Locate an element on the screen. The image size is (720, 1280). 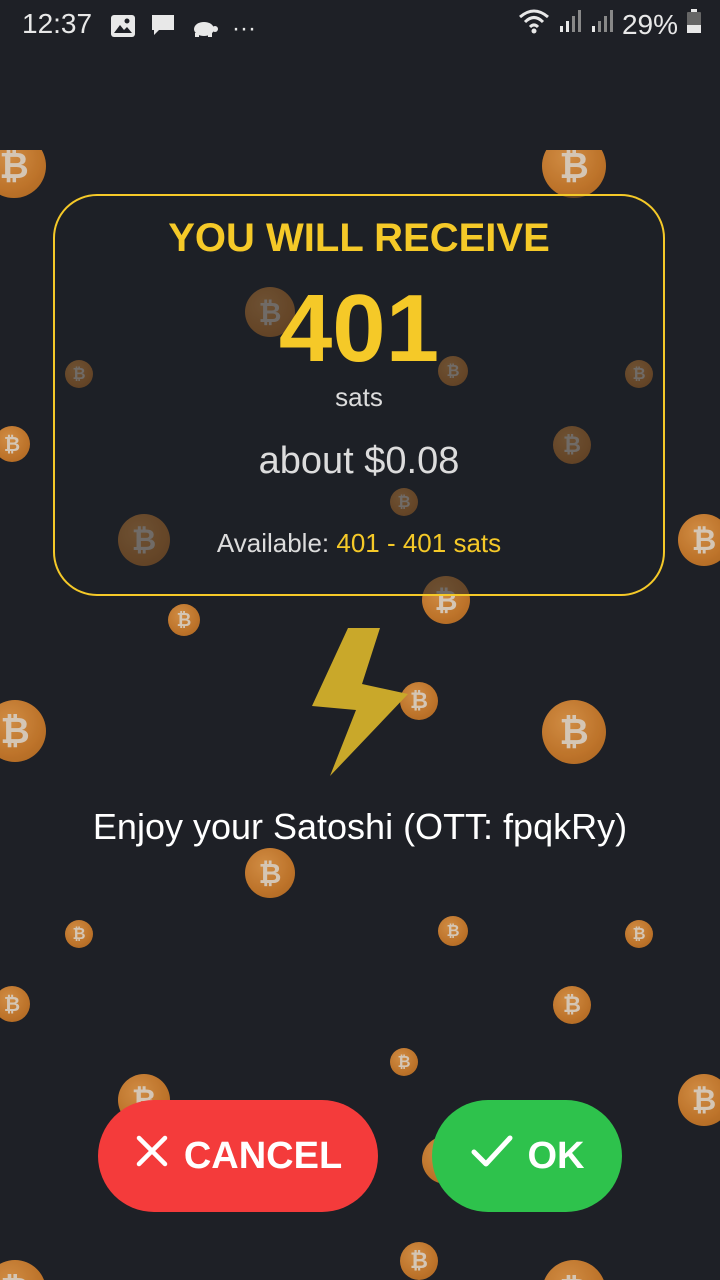
available-range-value: 401 - 401 sats is located at coordinates (419, 543).